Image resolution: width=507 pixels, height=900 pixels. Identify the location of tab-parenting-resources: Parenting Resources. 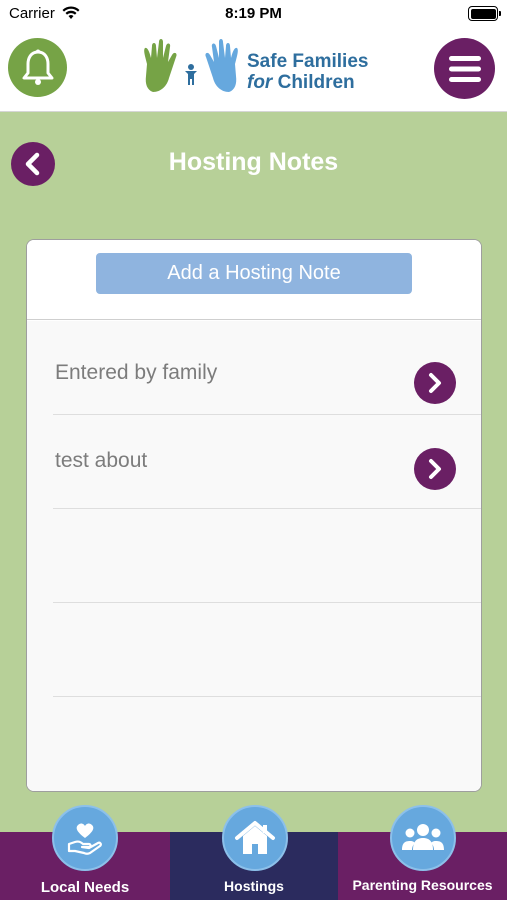
(422, 852).